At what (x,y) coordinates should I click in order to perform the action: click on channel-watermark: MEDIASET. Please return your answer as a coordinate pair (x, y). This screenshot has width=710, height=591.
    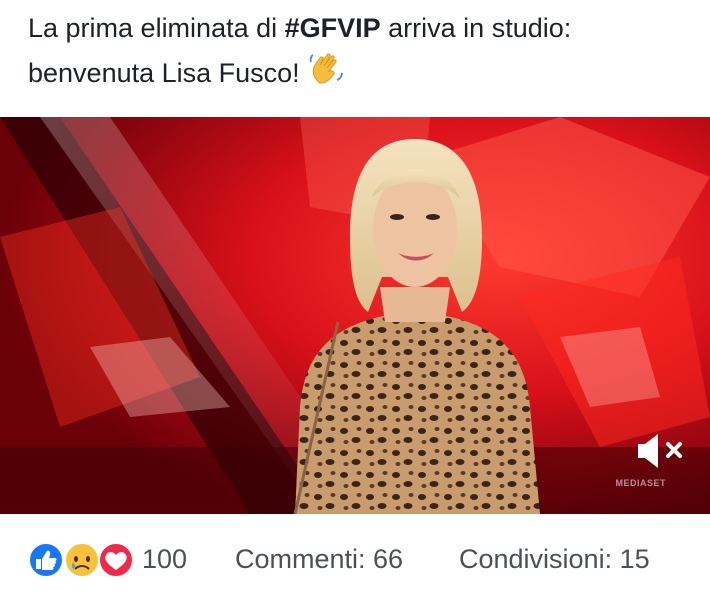
    Looking at the image, I should click on (640, 483).